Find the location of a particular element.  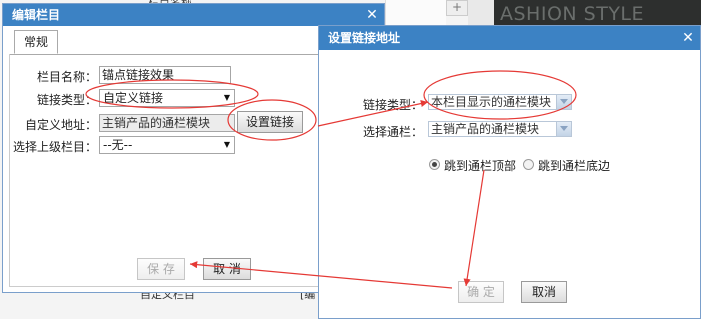

link-type-select: 本栏目显示的通栏模块 is located at coordinates (500, 102).